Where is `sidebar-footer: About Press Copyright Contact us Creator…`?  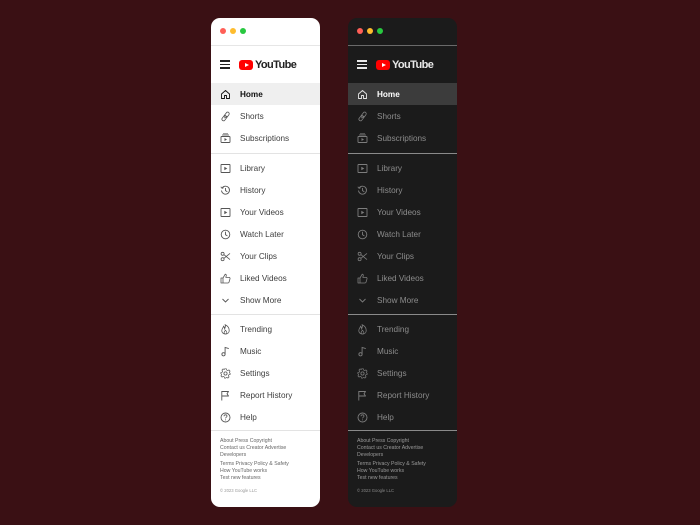 sidebar-footer: About Press Copyright Contact us Creator… is located at coordinates (265, 462).